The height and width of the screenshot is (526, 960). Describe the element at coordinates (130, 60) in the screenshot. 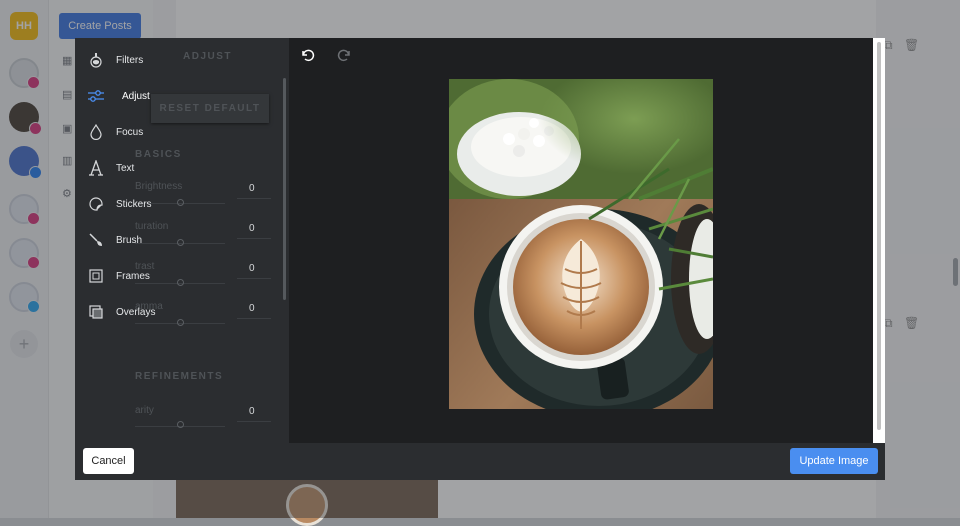

I see `tool-label: Filters` at that location.